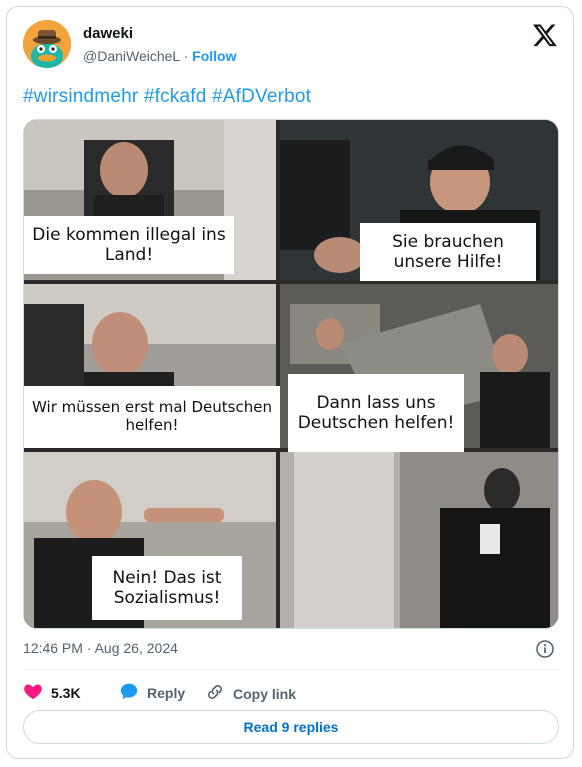 This screenshot has height=767, width=582. What do you see at coordinates (100, 648) in the screenshot?
I see `tweet-timestamp: 12:46 PM · Aug 26, 2024` at bounding box center [100, 648].